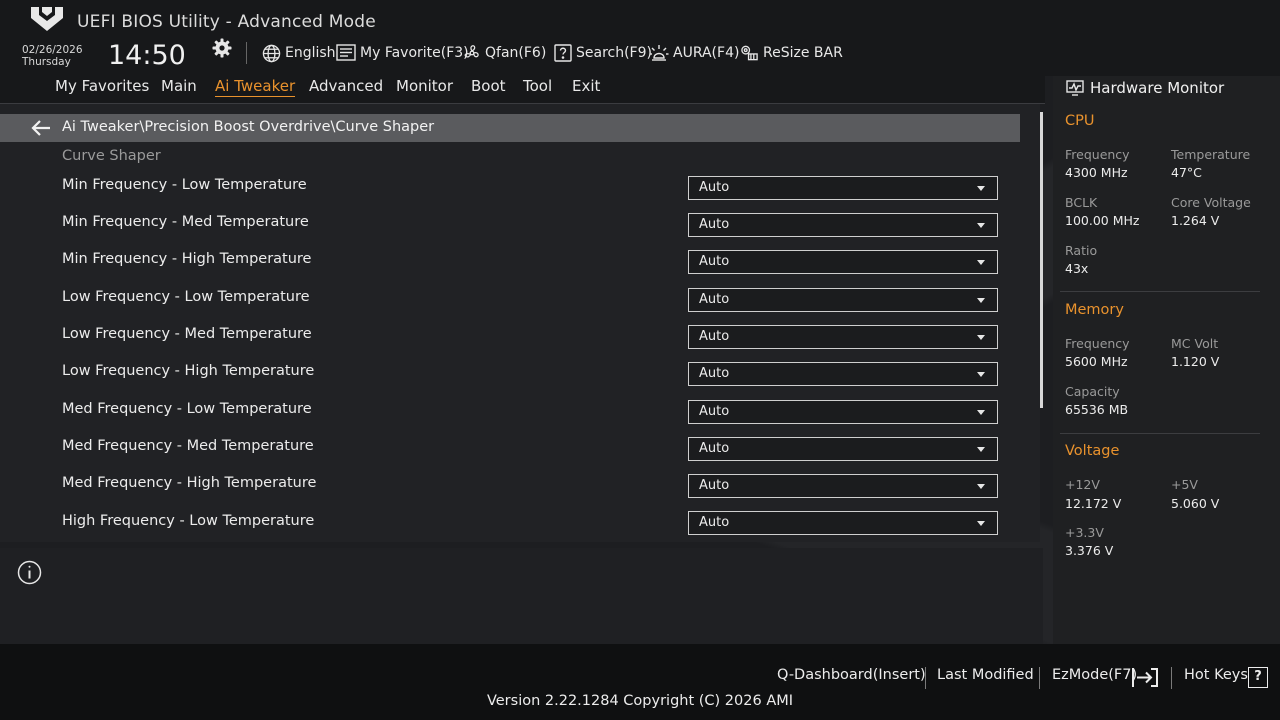 Image resolution: width=1280 pixels, height=720 pixels. I want to click on version-text: Version 2.22.1284 Copyright (C) 2026 AMI, so click(640, 701).